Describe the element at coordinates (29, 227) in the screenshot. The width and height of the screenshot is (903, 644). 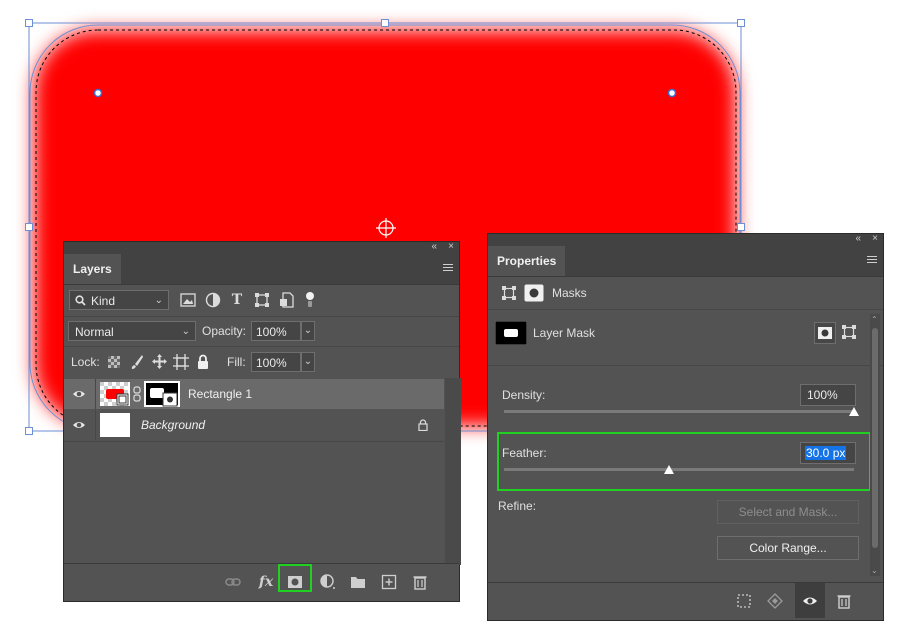
I see `handle-mid-left` at that location.